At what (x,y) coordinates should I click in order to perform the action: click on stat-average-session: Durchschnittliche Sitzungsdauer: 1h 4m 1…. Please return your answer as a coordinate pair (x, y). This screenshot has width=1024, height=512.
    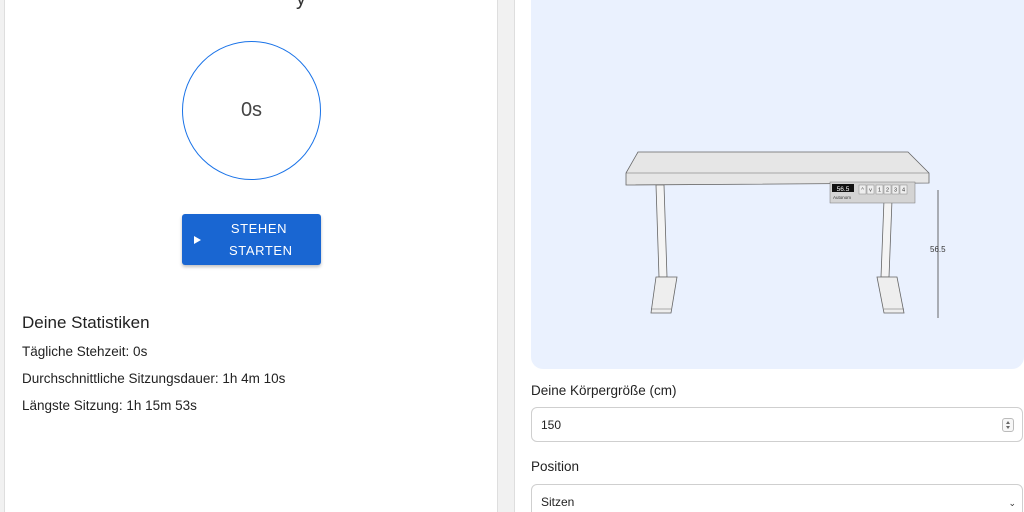
    Looking at the image, I should click on (154, 378).